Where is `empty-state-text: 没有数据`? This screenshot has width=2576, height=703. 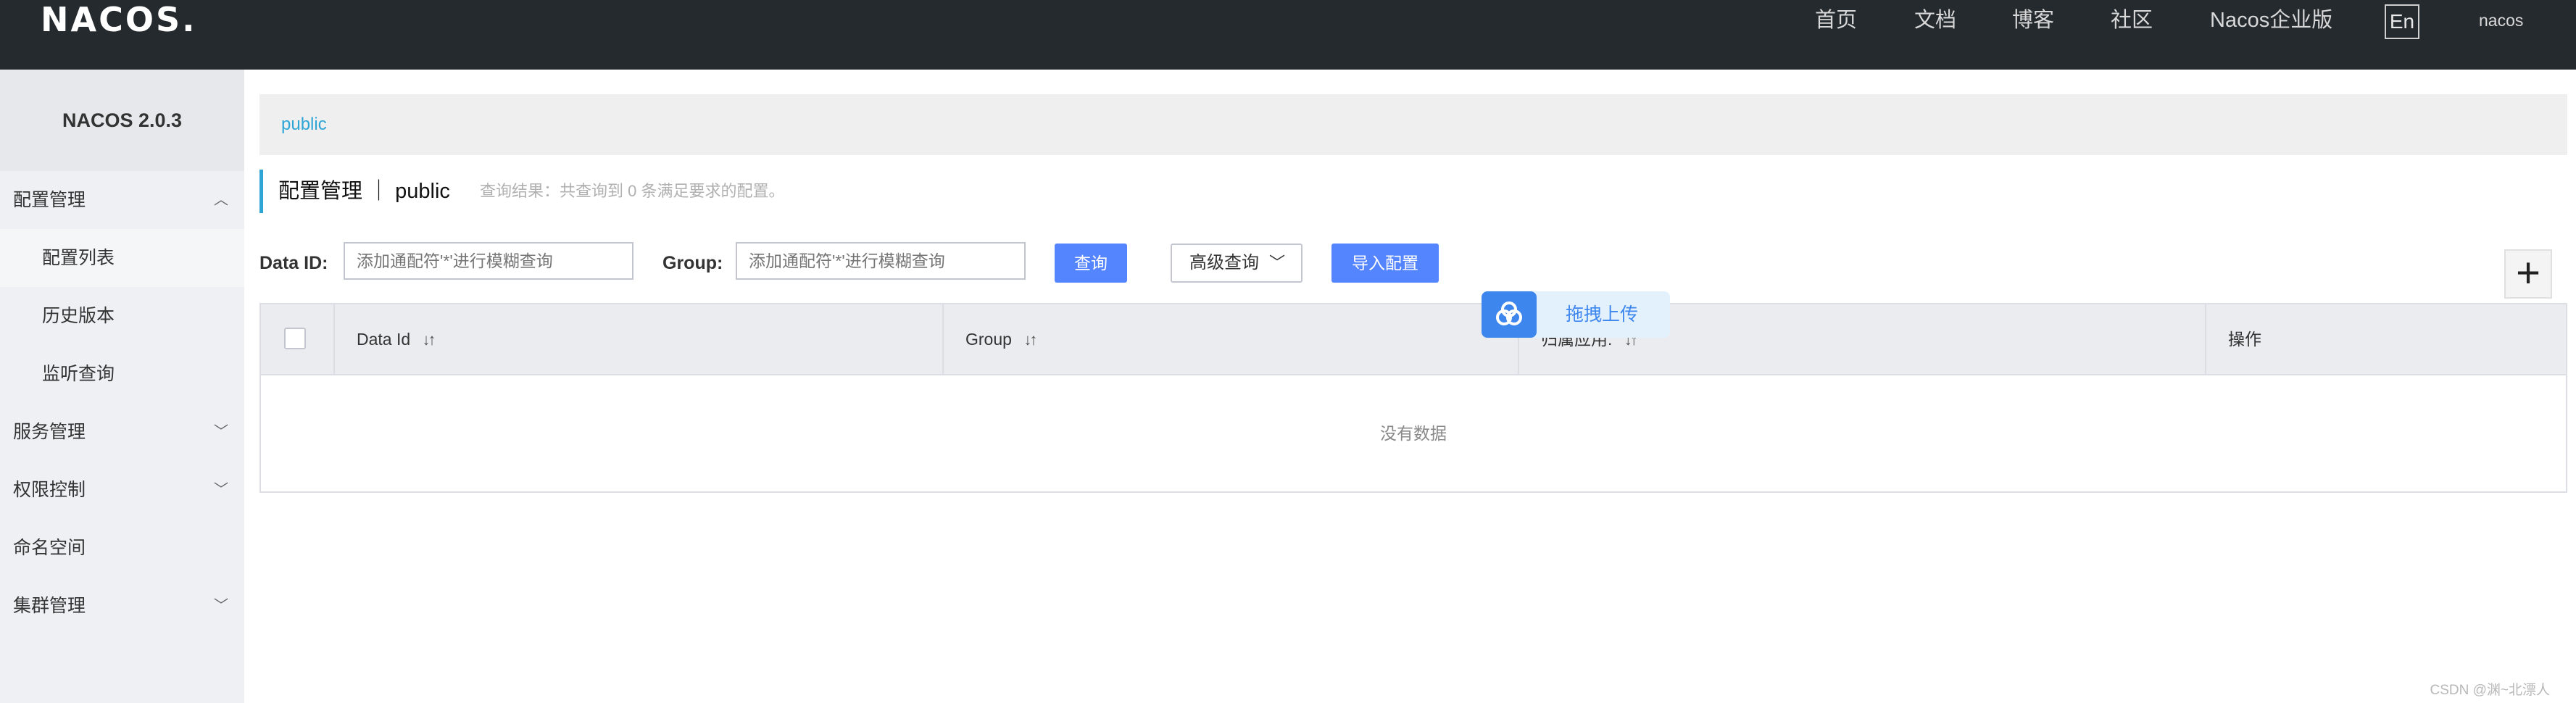
empty-state-text: 没有数据 is located at coordinates (1413, 434).